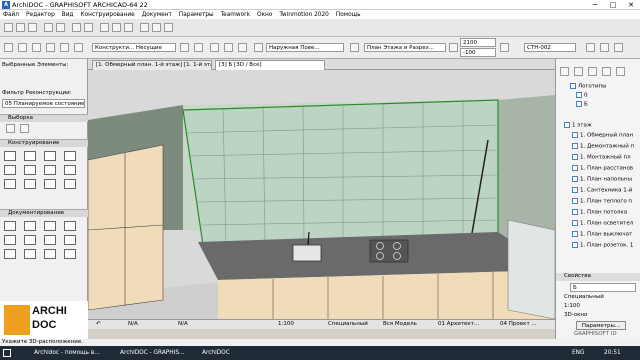 Image resolution: width=640 pixels, height=360 pixels. Describe the element at coordinates (44, 143) in the screenshot. I see `section-design: Конструирование` at that location.